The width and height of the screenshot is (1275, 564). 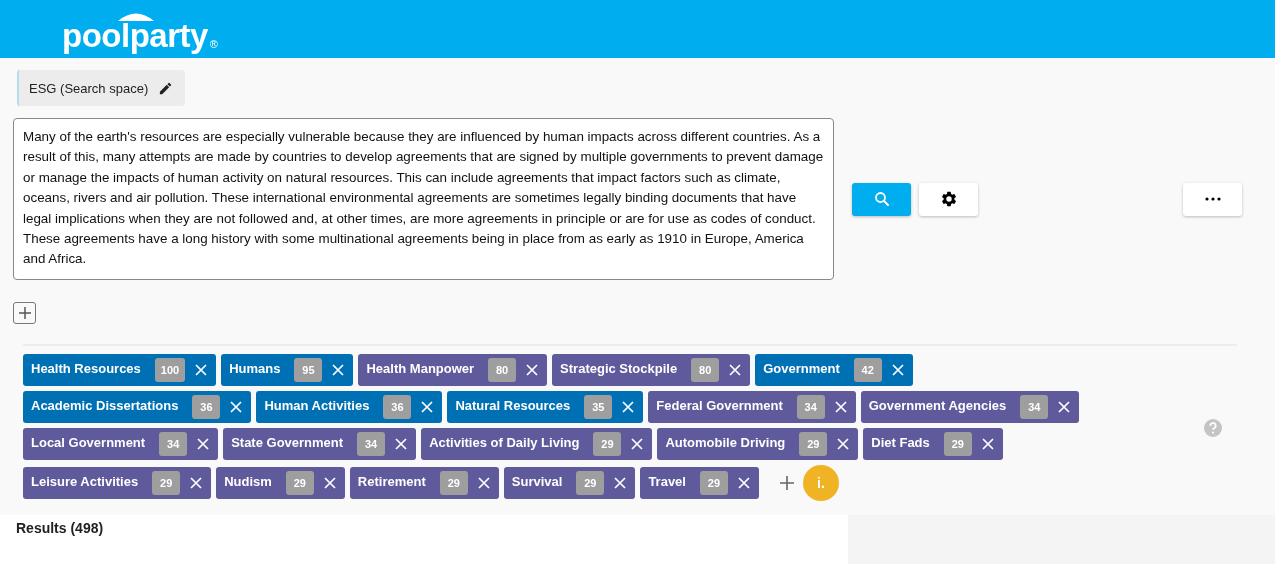 I want to click on concept-tag: Academic Dissertations 36, so click(x=137, y=407).